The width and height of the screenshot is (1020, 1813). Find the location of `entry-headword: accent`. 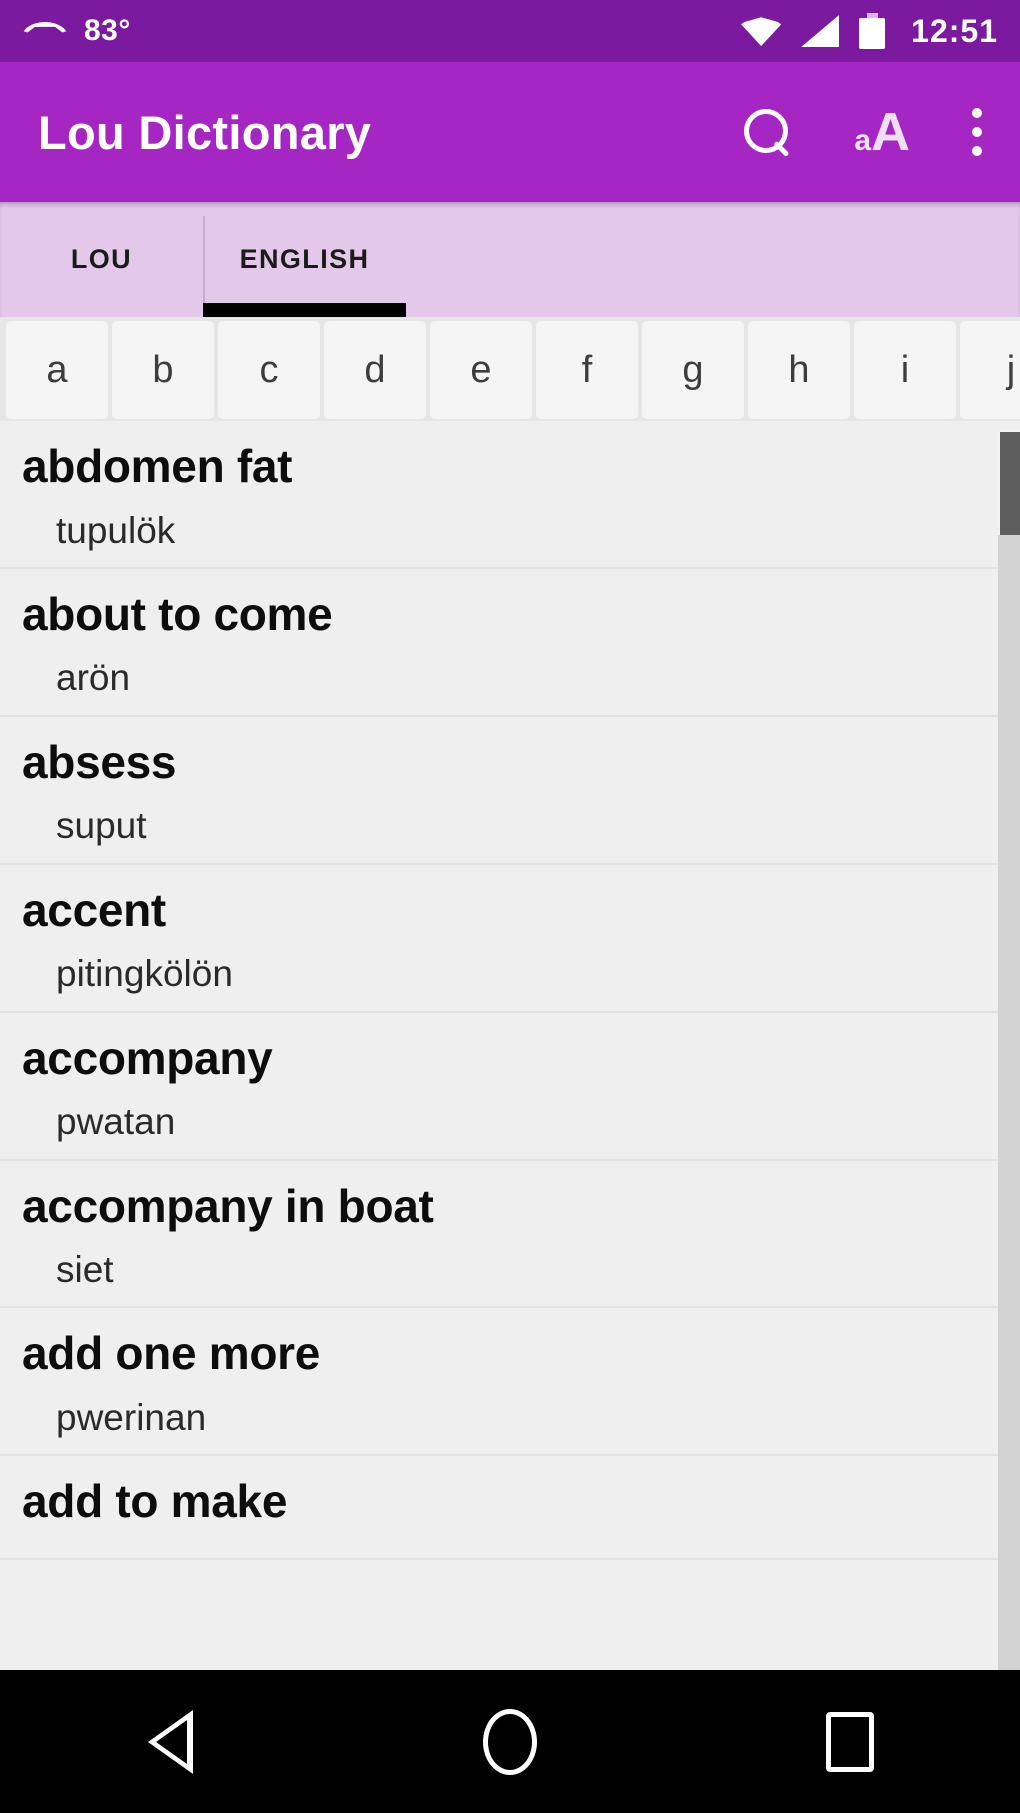

entry-headword: accent is located at coordinates (94, 909).